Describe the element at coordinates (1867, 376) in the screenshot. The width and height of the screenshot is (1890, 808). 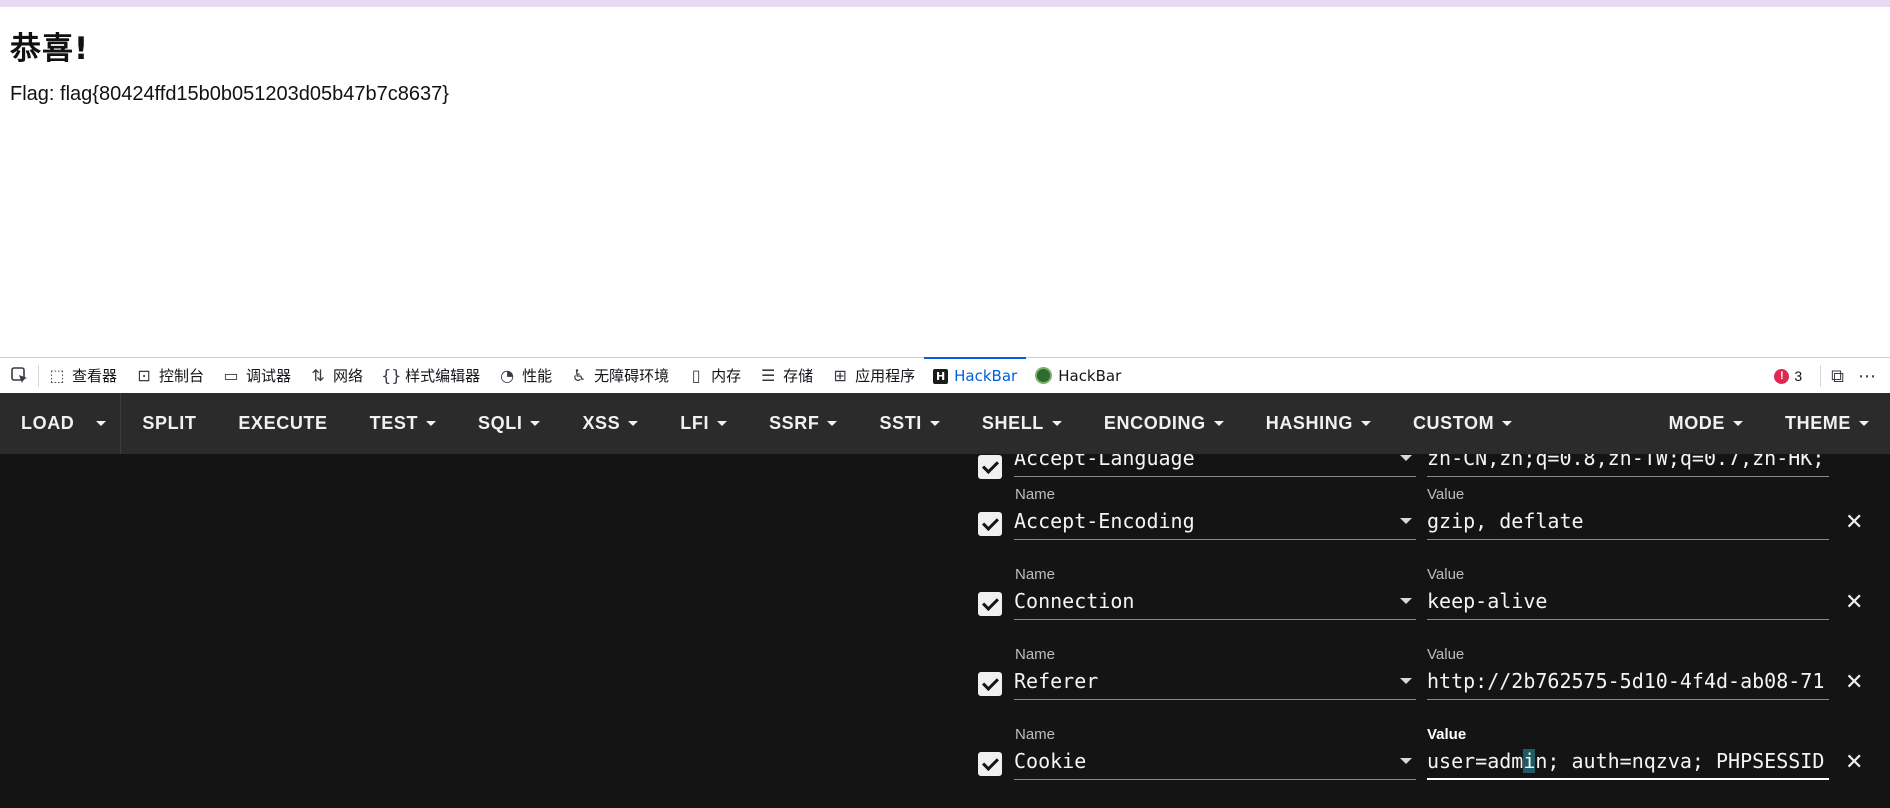
I see `more-options-icon: ⋯` at that location.